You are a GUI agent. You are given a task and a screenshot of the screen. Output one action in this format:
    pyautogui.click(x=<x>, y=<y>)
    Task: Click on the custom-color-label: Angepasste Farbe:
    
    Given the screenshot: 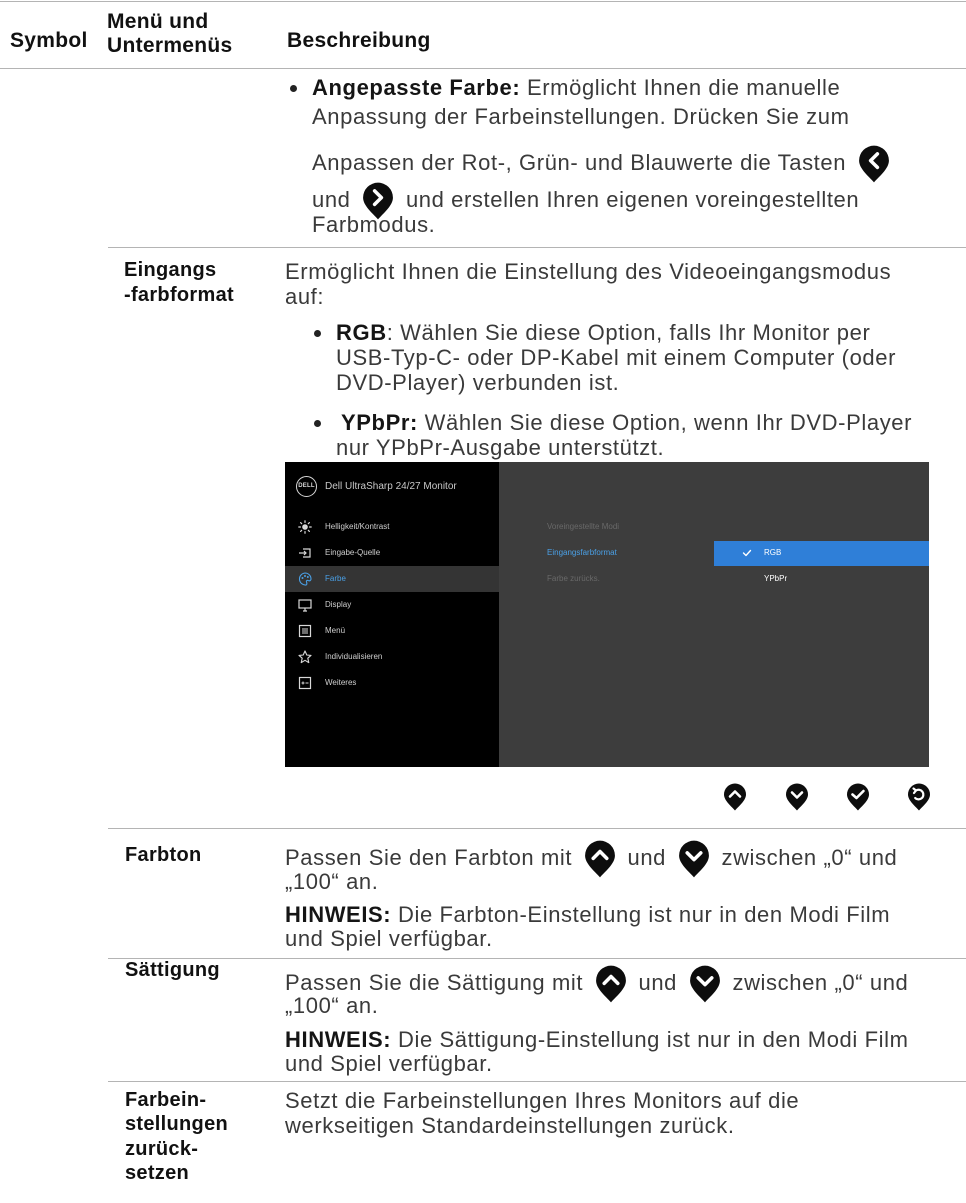 What is the action you would take?
    pyautogui.click(x=416, y=87)
    